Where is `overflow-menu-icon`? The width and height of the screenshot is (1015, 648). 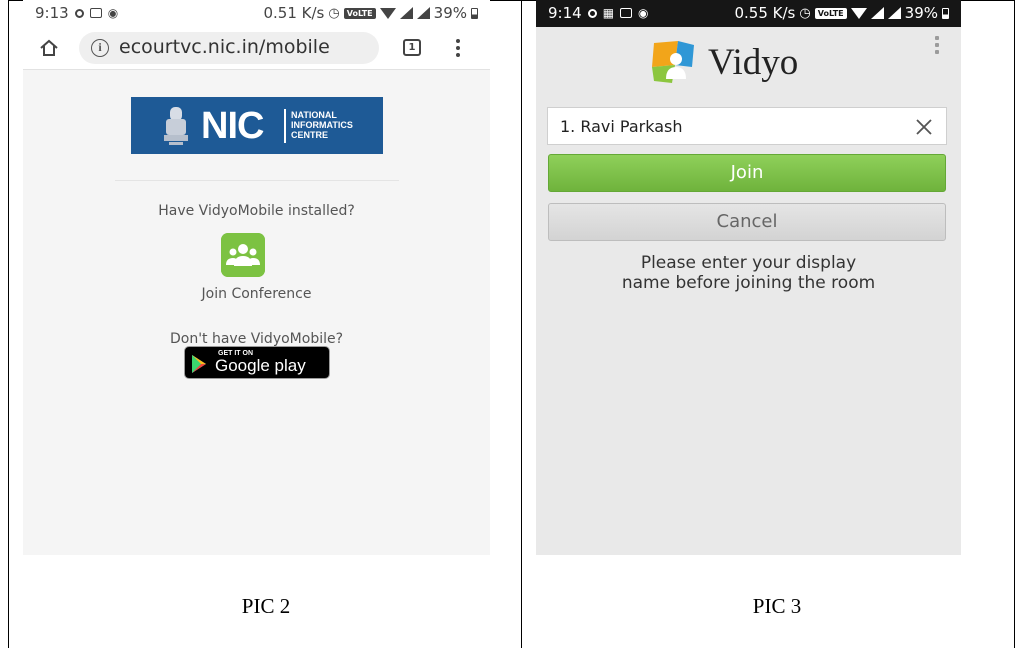 overflow-menu-icon is located at coordinates (937, 47).